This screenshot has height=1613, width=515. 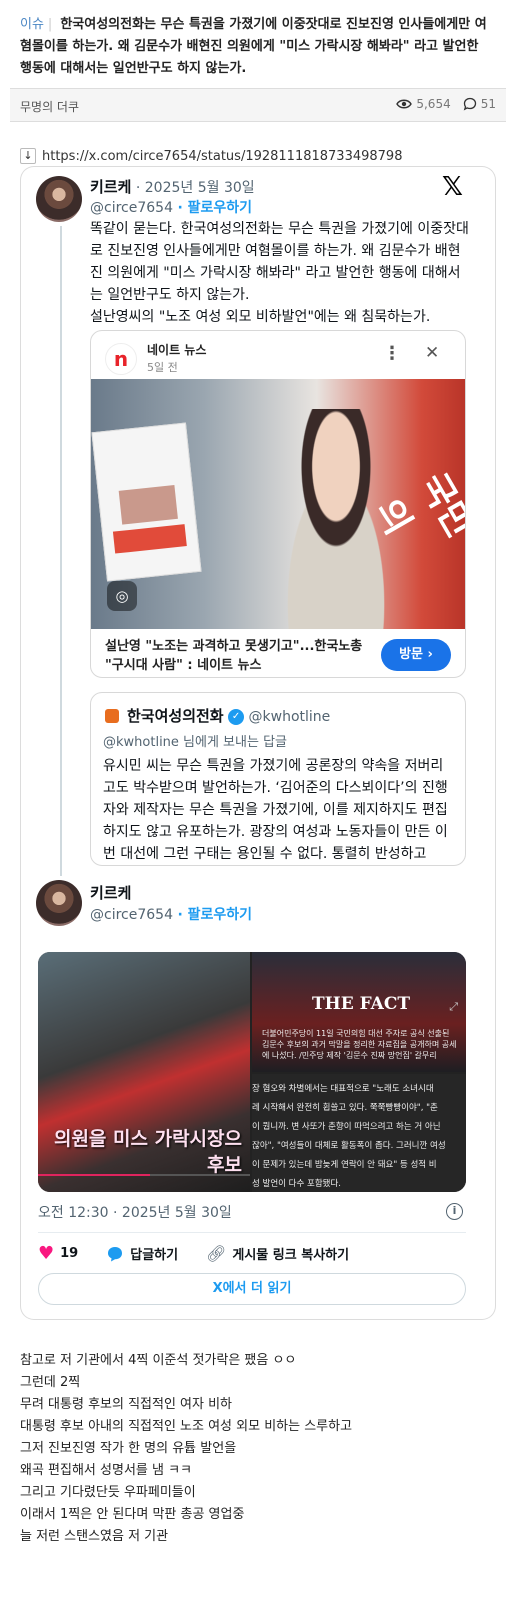 What do you see at coordinates (404, 104) in the screenshot?
I see `eye-icon` at bounding box center [404, 104].